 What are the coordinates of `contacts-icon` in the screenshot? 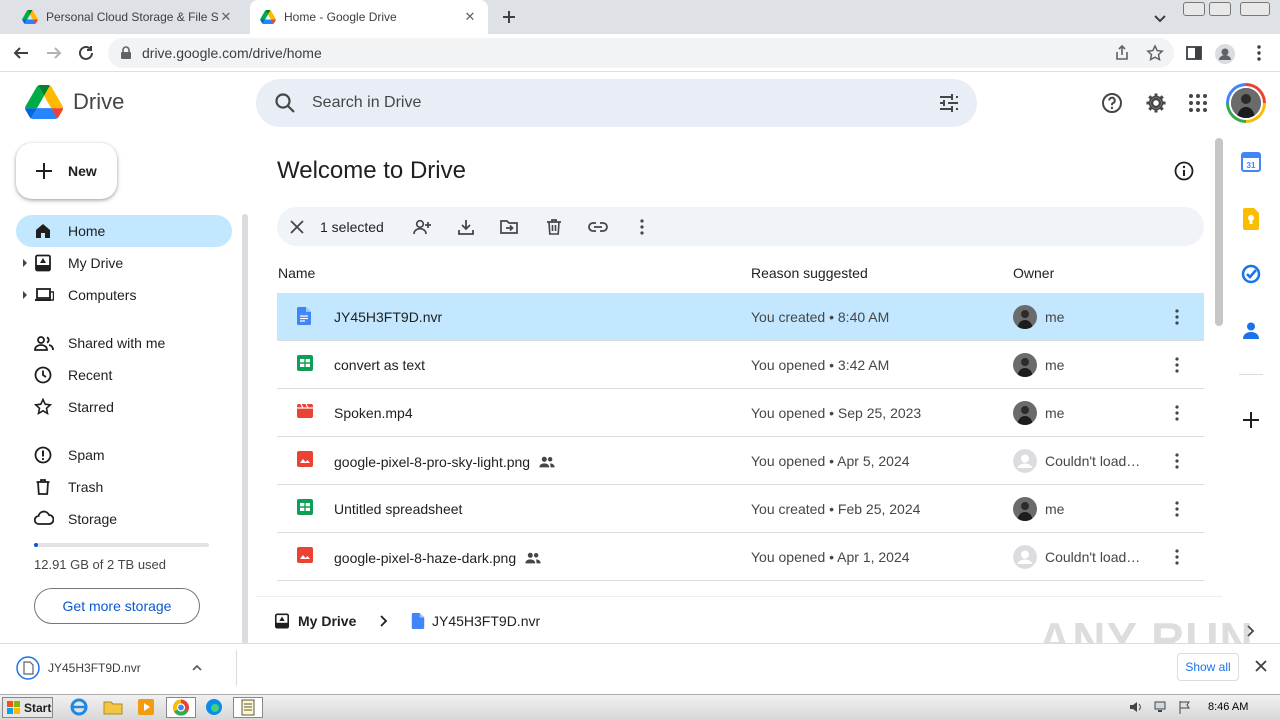 It's located at (1252, 331).